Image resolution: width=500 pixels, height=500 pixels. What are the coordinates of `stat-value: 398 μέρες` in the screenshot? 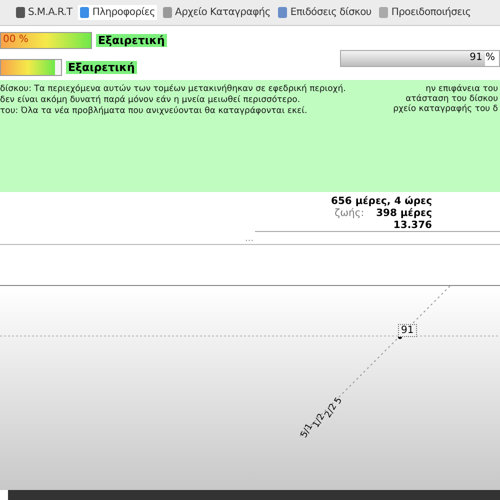 It's located at (404, 213).